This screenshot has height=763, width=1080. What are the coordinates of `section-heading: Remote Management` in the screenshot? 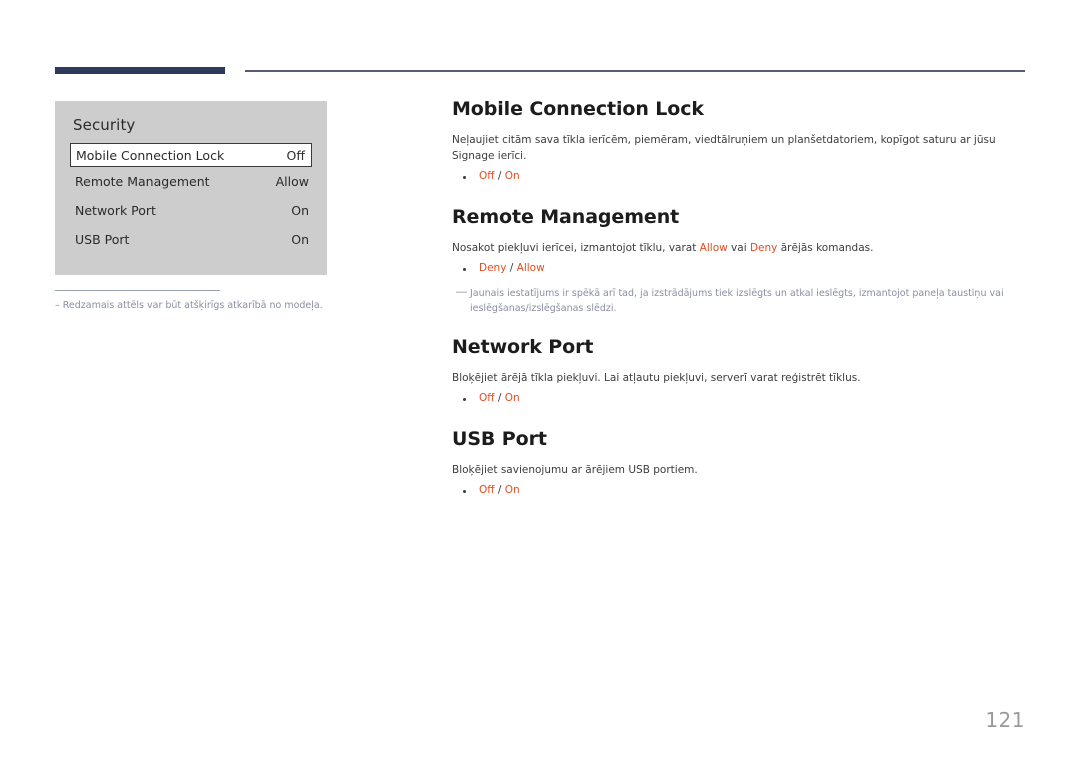 It's located at (566, 217).